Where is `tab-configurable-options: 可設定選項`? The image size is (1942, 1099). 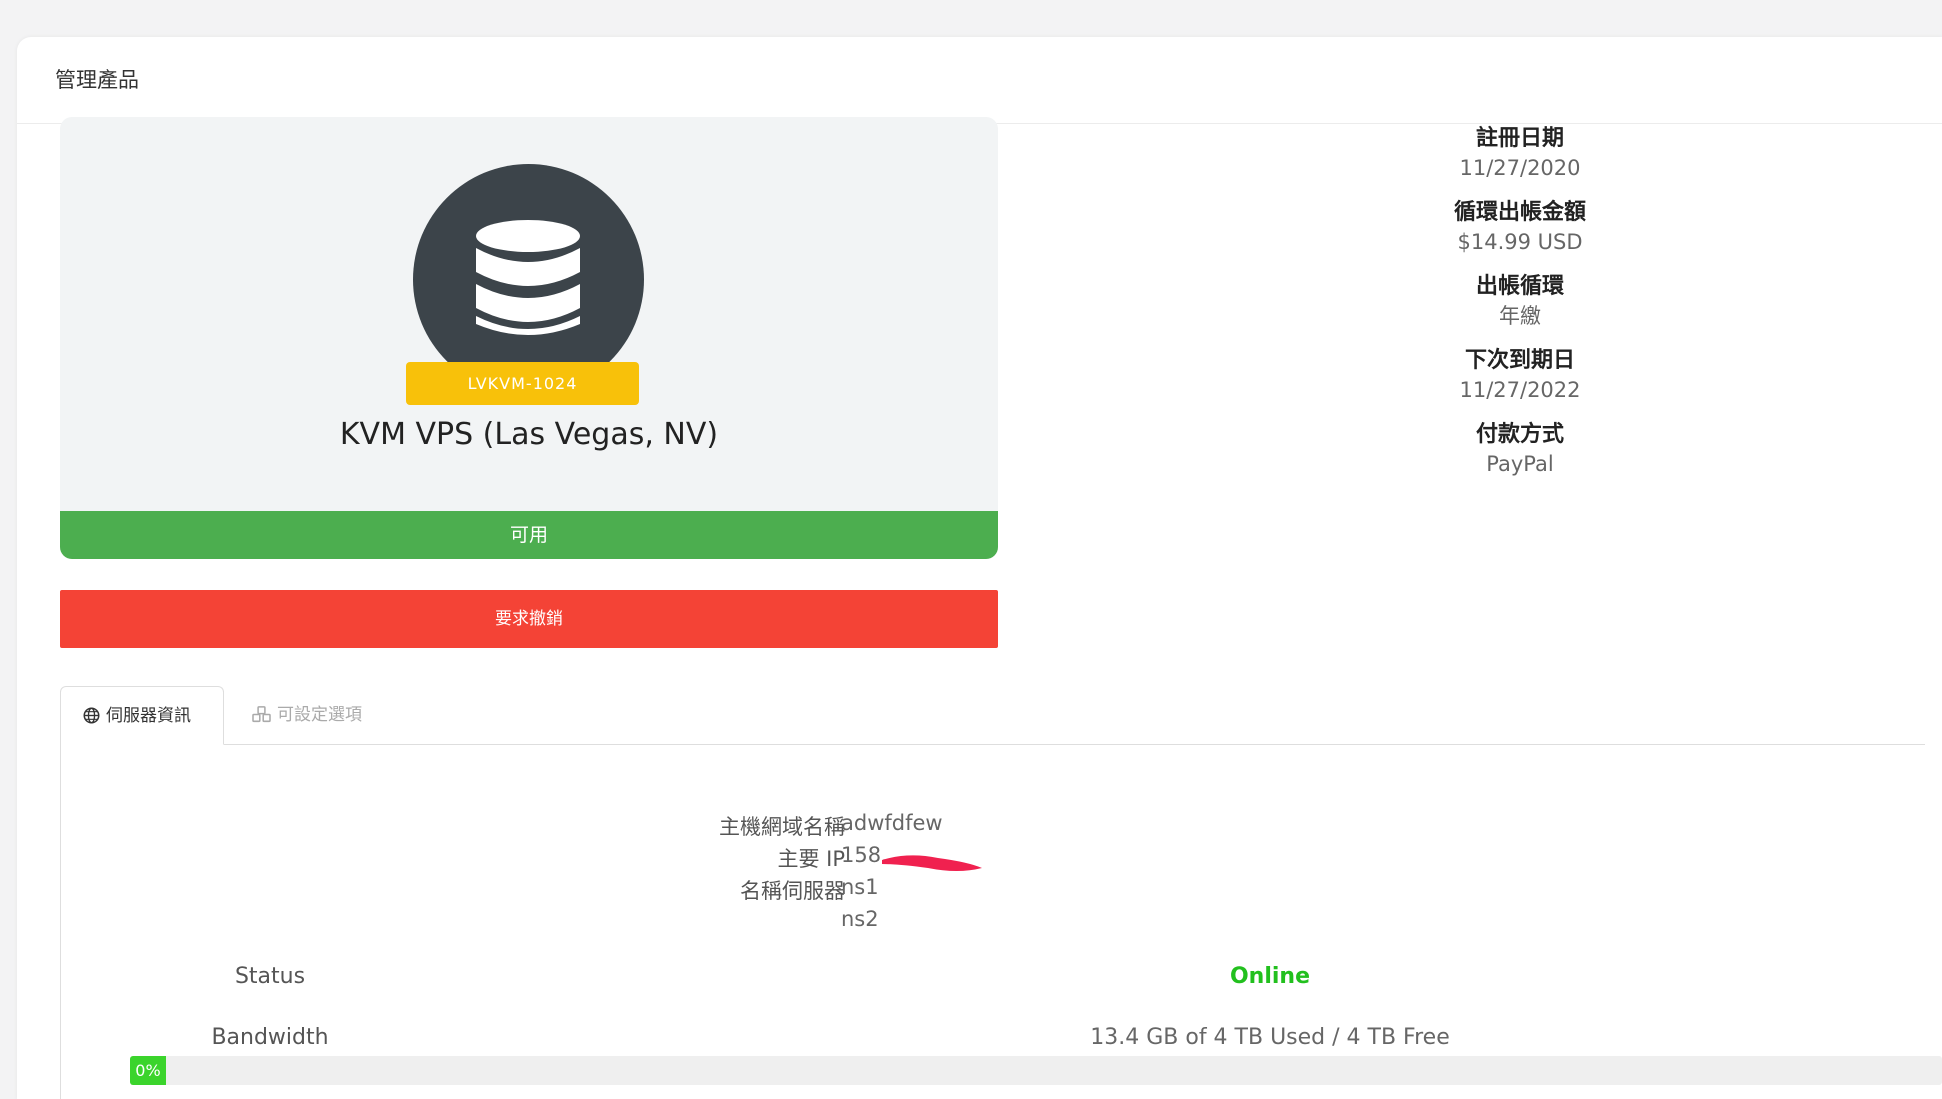 tab-configurable-options: 可設定選項 is located at coordinates (320, 715).